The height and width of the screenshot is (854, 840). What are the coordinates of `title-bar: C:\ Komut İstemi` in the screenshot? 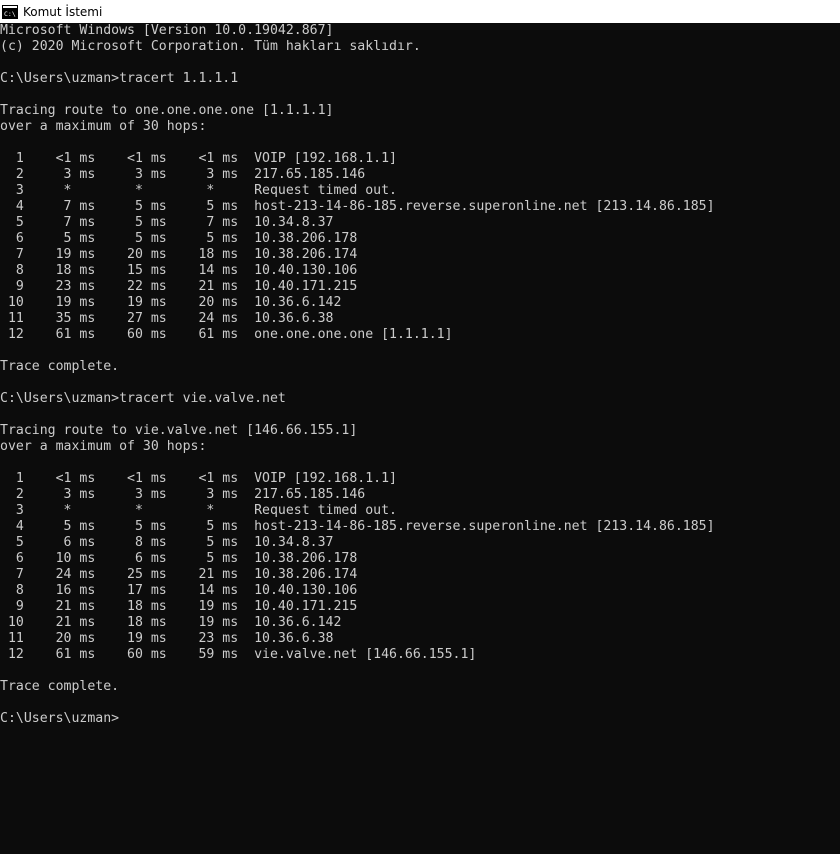 It's located at (420, 11).